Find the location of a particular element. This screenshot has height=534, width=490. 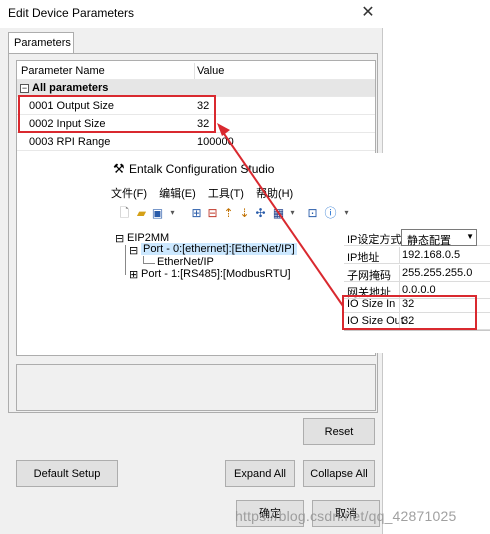

annotation-arrow is located at coordinates (280, 215).